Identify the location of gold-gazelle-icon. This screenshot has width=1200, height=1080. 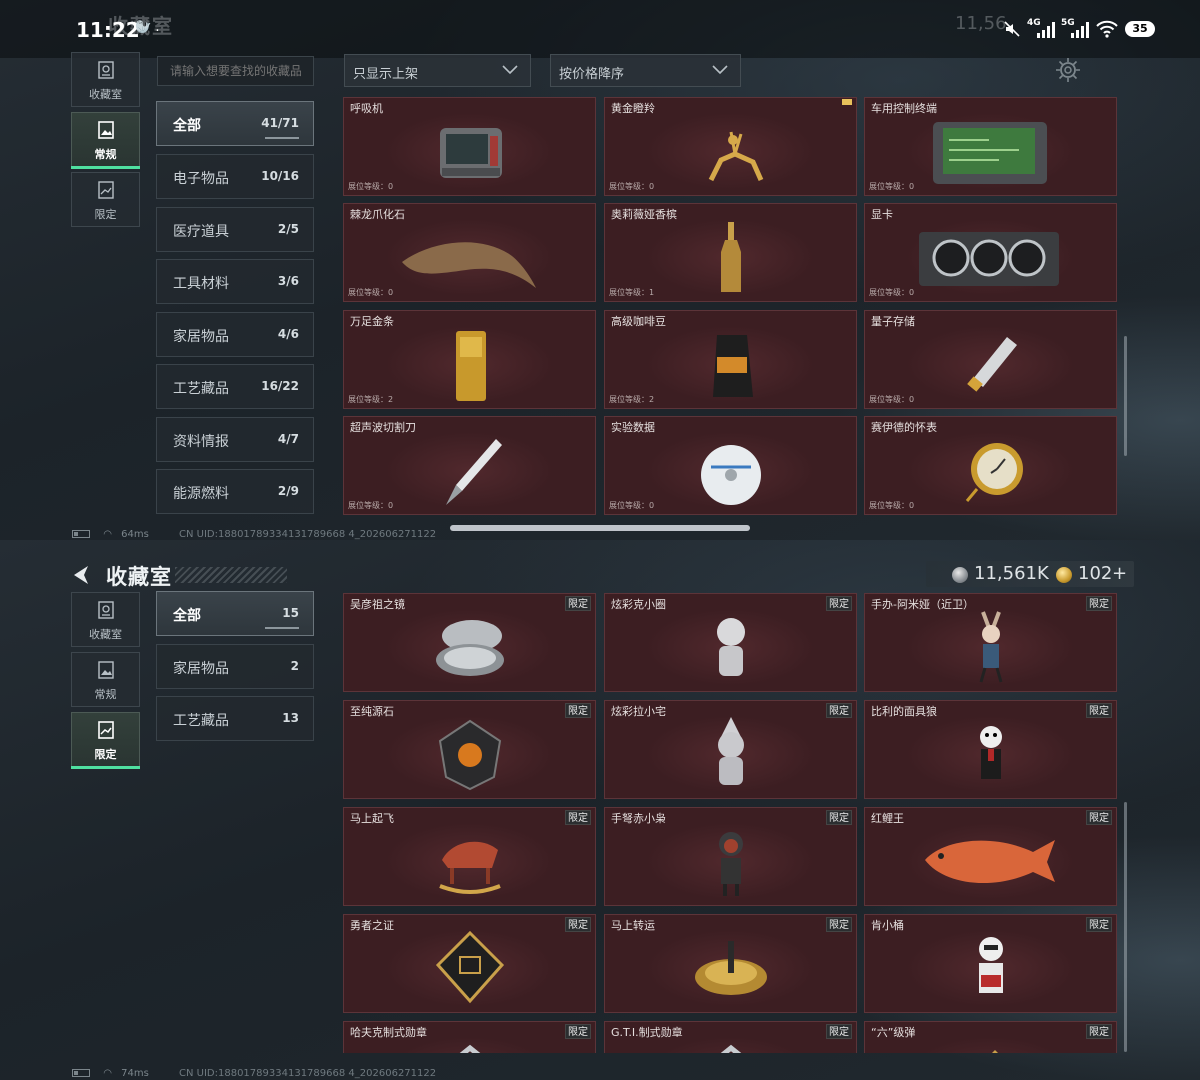
(736, 156).